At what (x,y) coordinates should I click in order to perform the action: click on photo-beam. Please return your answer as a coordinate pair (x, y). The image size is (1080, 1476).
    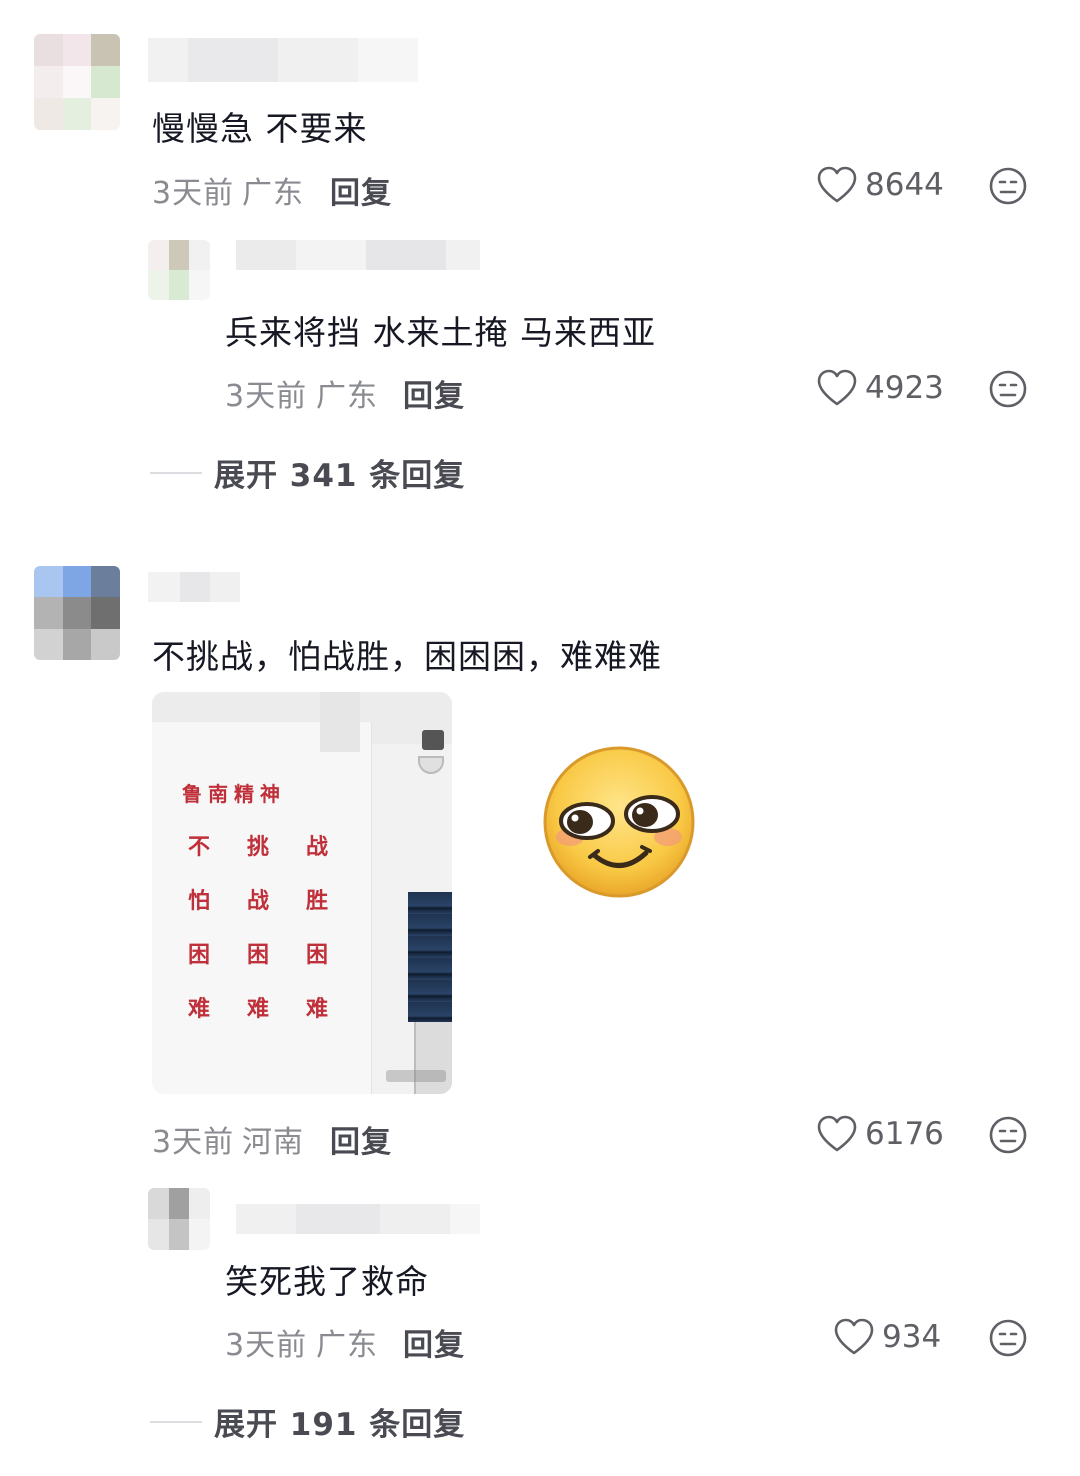
    Looking at the image, I should click on (340, 722).